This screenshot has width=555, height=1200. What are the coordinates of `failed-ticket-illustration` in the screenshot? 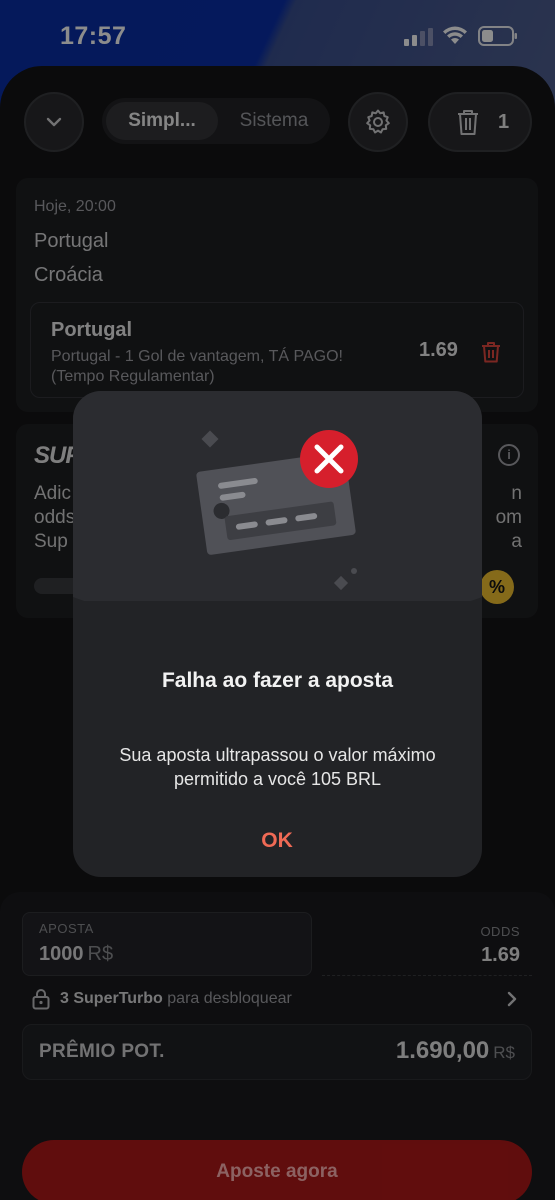 It's located at (277, 496).